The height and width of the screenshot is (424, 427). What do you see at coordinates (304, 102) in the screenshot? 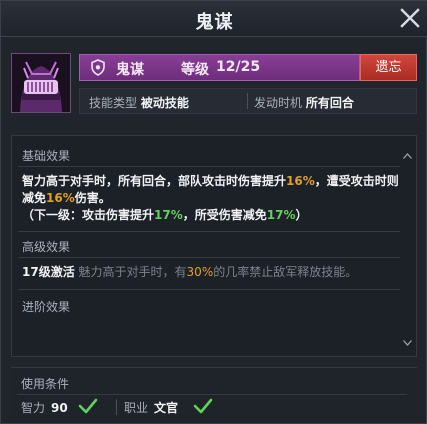
I see `trigger-timing: 发动时机 所有回合` at bounding box center [304, 102].